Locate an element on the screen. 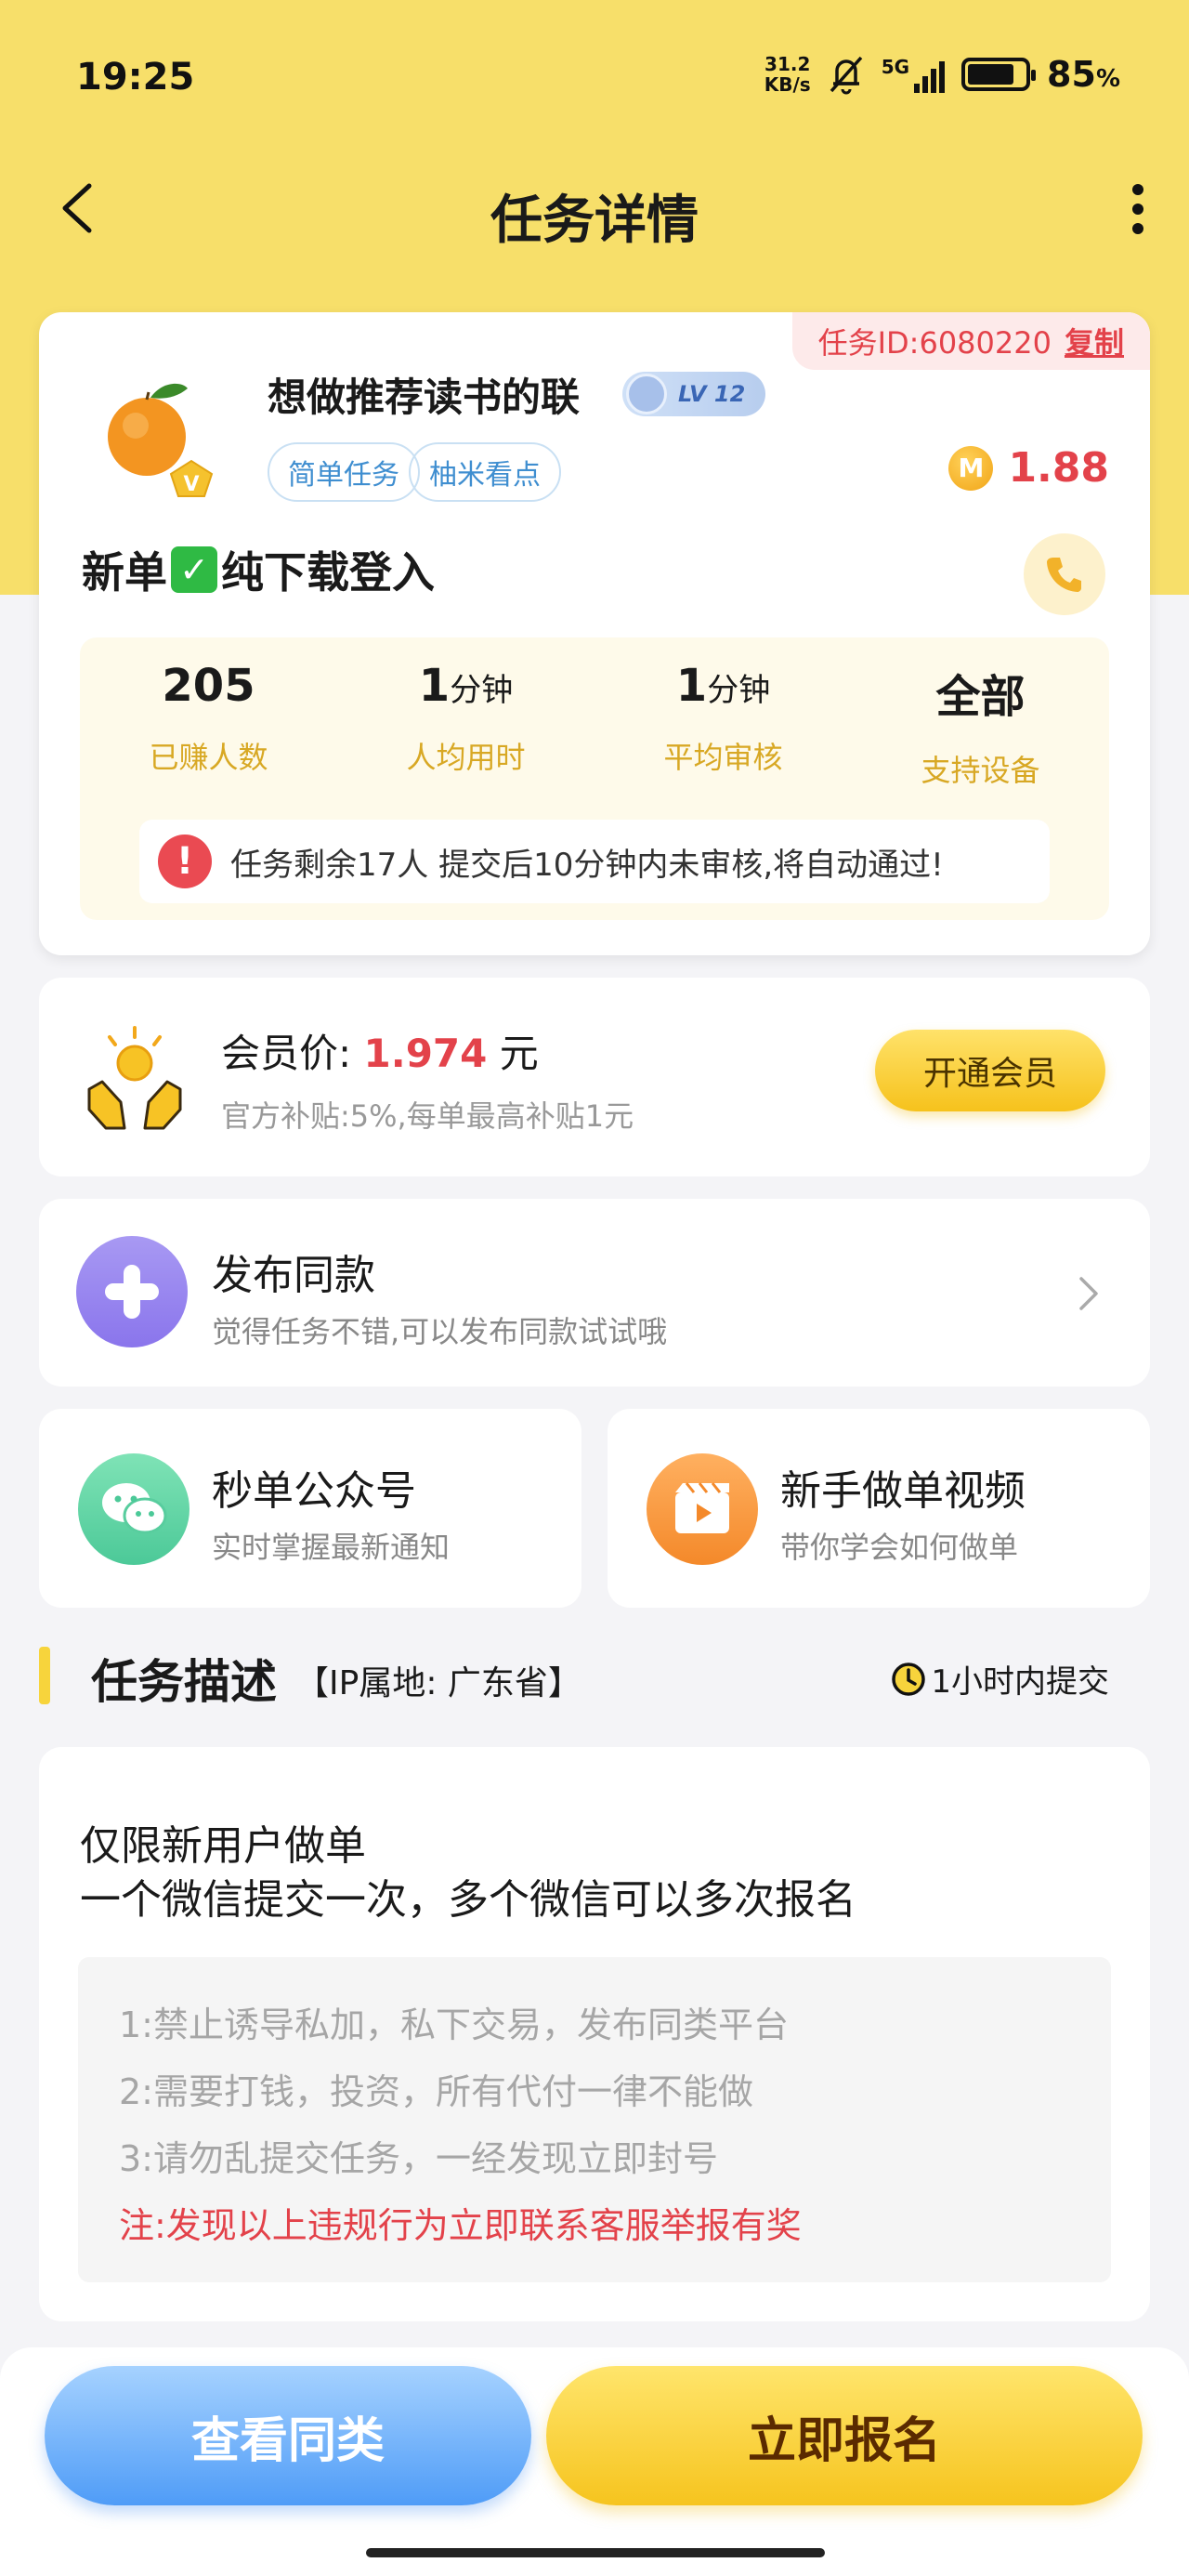 The width and height of the screenshot is (1189, 2576). video-title: 新手做单视频 is located at coordinates (903, 1491).